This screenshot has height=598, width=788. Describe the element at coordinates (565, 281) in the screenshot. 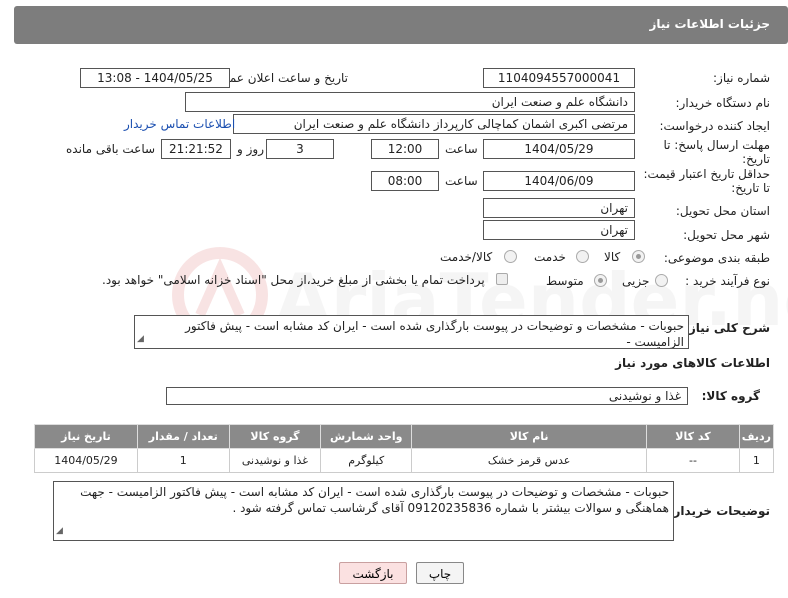

I see `process-option-medium: متوسط` at that location.